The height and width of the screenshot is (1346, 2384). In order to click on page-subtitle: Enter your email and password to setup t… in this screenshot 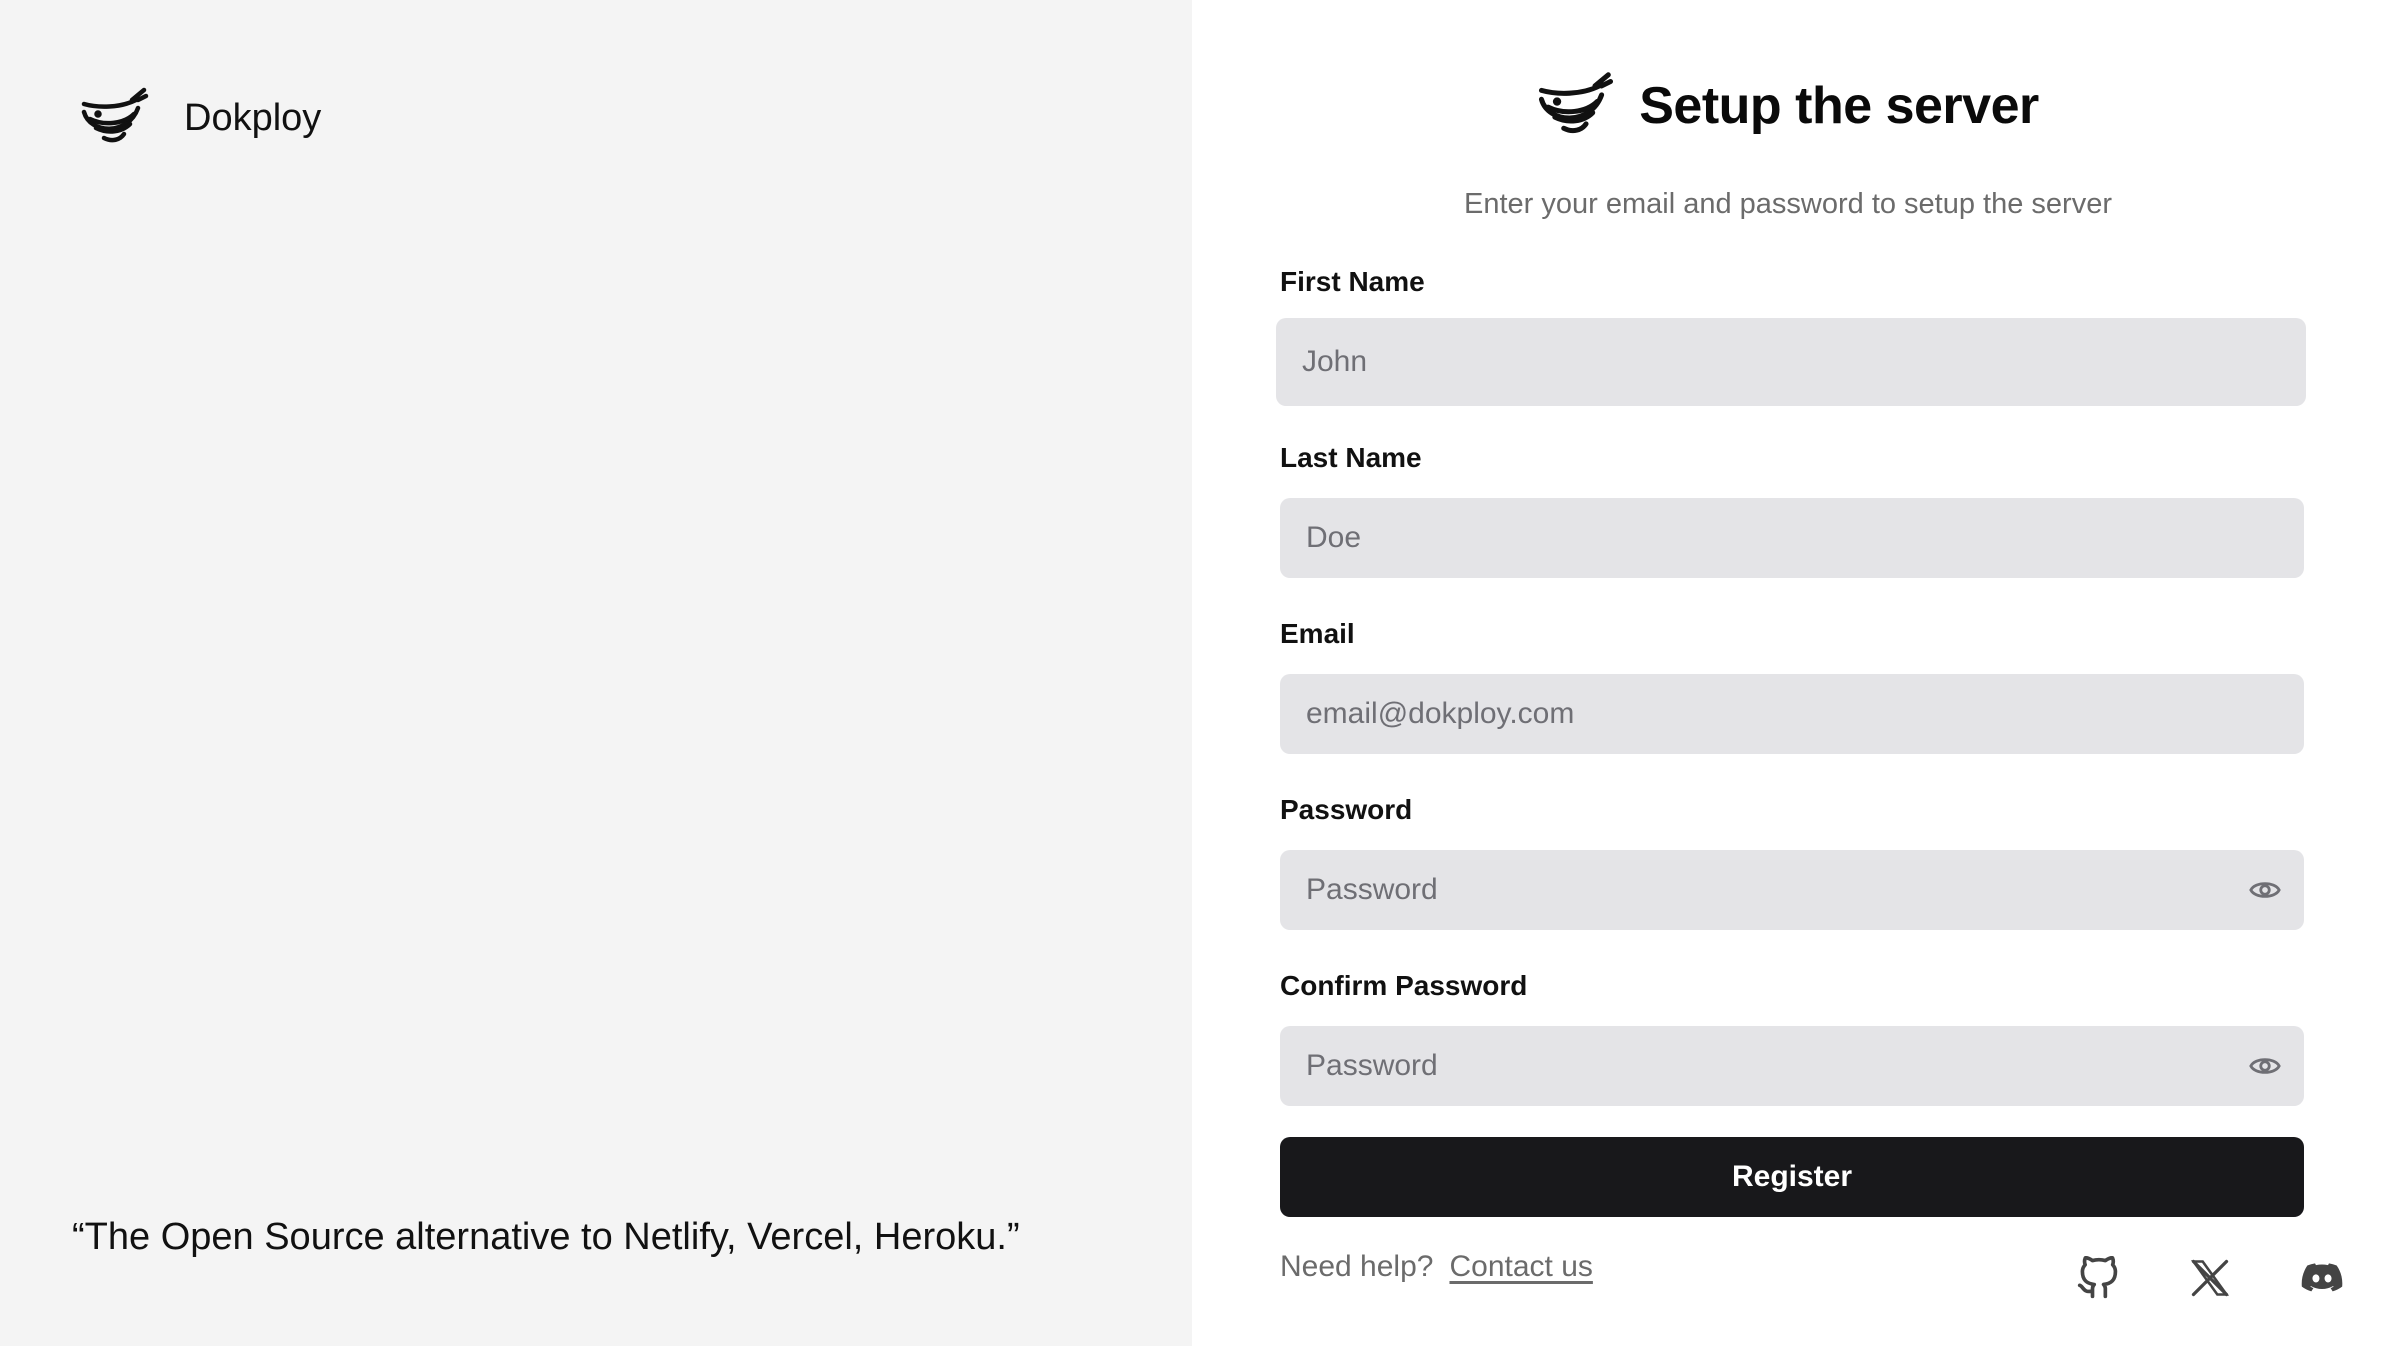, I will do `click(1788, 204)`.